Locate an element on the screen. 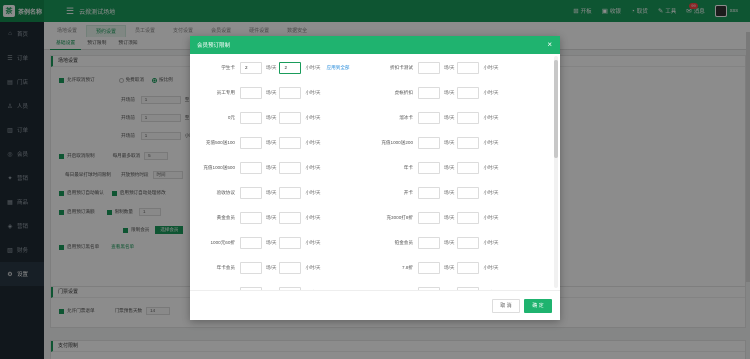  member-card-name: 年卡会员 is located at coordinates (225, 267).